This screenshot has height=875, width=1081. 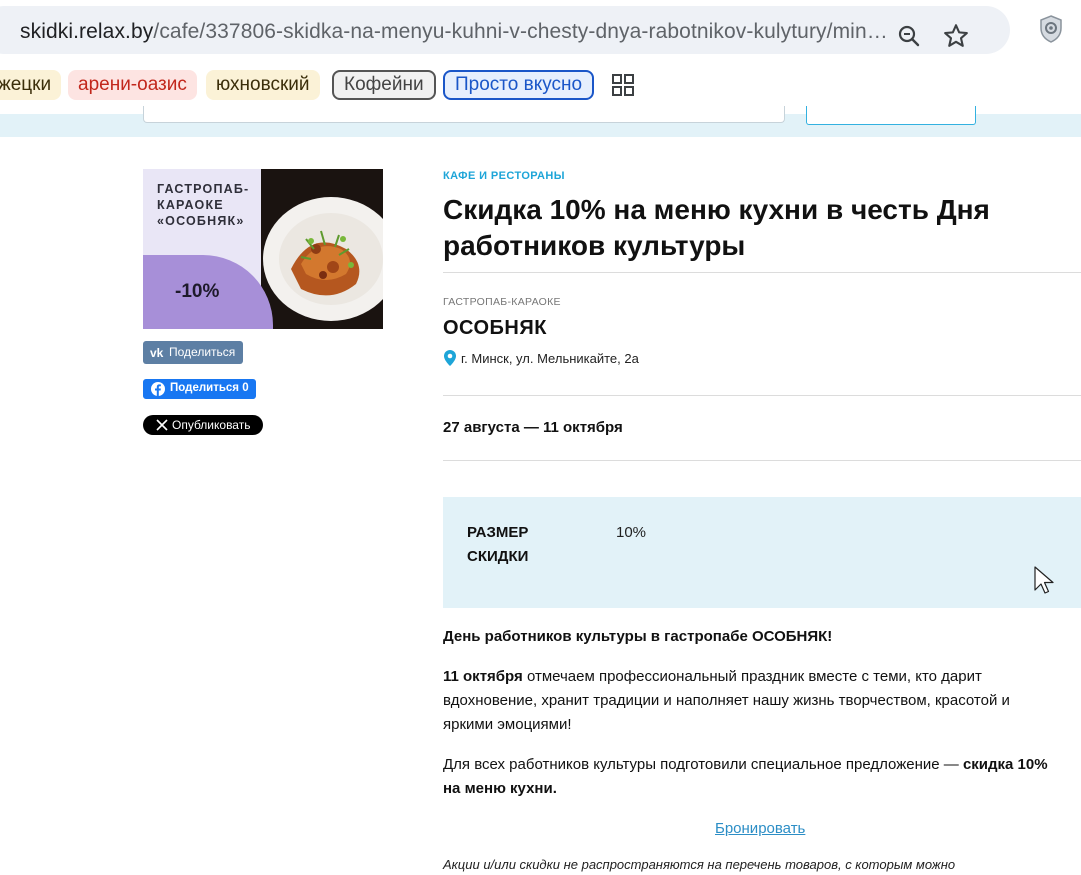 What do you see at coordinates (504, 176) in the screenshot?
I see `category-label: КАФЕ И РЕСТОРАНЫ` at bounding box center [504, 176].